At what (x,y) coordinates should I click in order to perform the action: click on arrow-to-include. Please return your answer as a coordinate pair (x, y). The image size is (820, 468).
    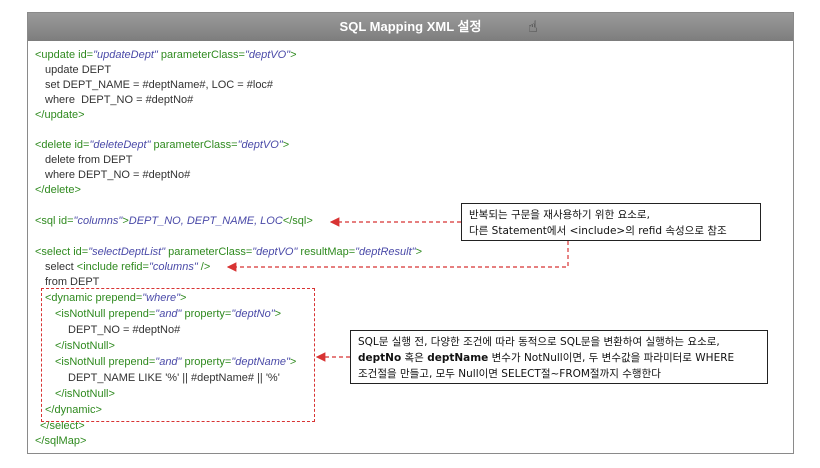
    Looking at the image, I should click on (397, 256).